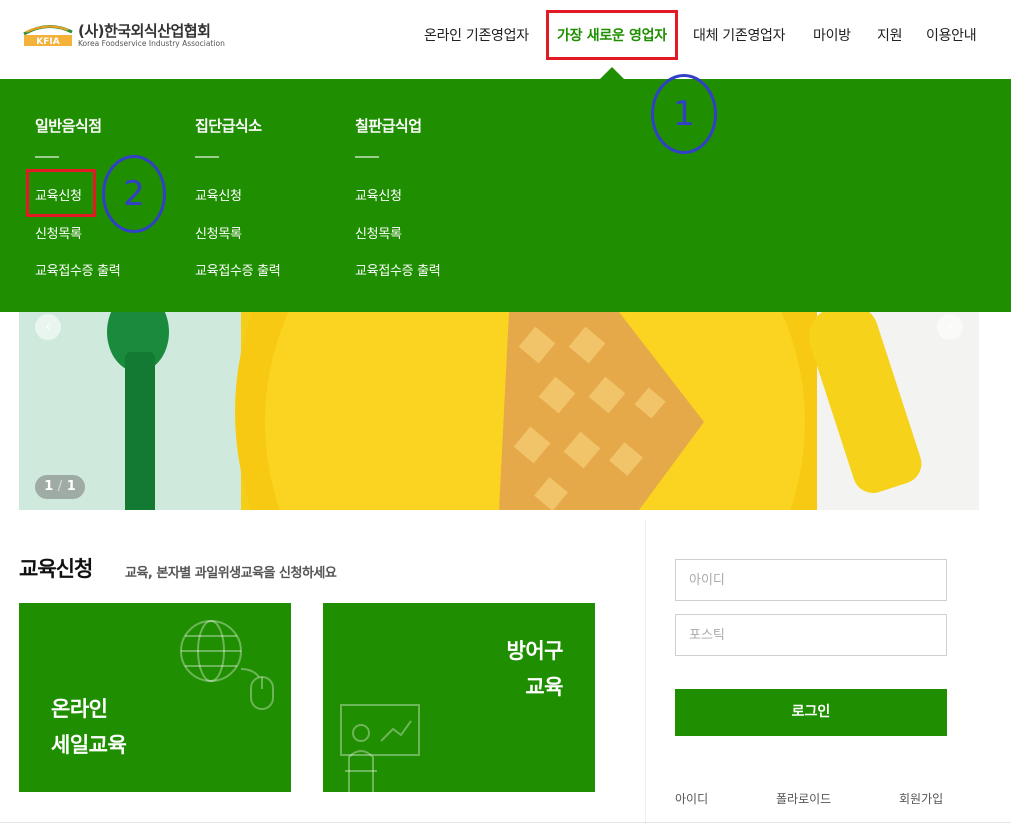  Describe the element at coordinates (79, 709) in the screenshot. I see `card-online-line1: 온라인` at that location.